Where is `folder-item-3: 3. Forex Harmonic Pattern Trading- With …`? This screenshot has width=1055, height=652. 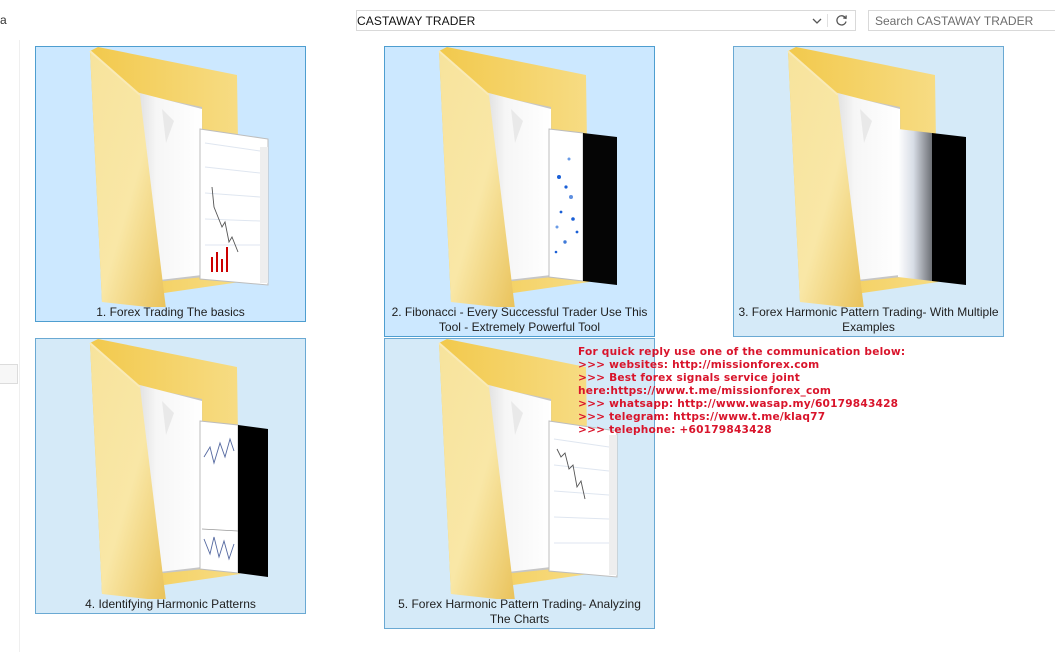 folder-item-3: 3. Forex Harmonic Pattern Trading- With … is located at coordinates (868, 191).